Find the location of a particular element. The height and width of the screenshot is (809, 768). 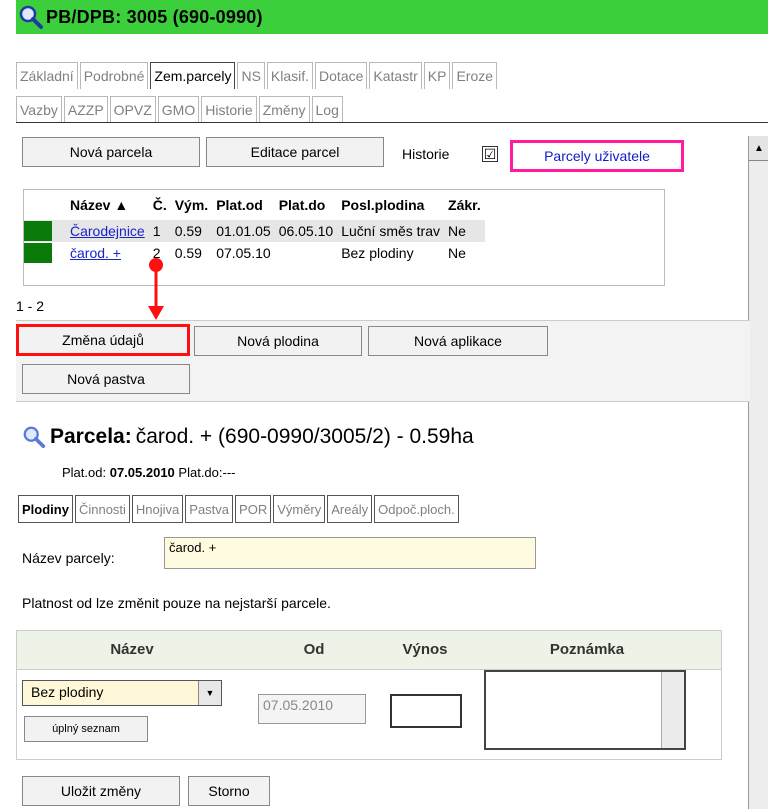

col-name: Název ▲ is located at coordinates (107, 205).